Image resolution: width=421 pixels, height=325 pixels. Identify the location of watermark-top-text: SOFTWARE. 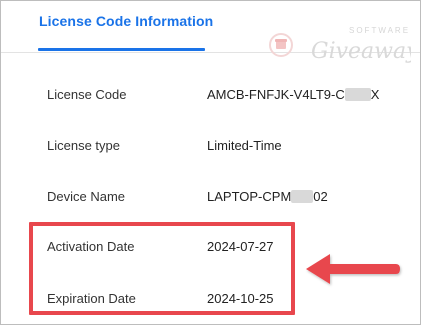
(379, 30).